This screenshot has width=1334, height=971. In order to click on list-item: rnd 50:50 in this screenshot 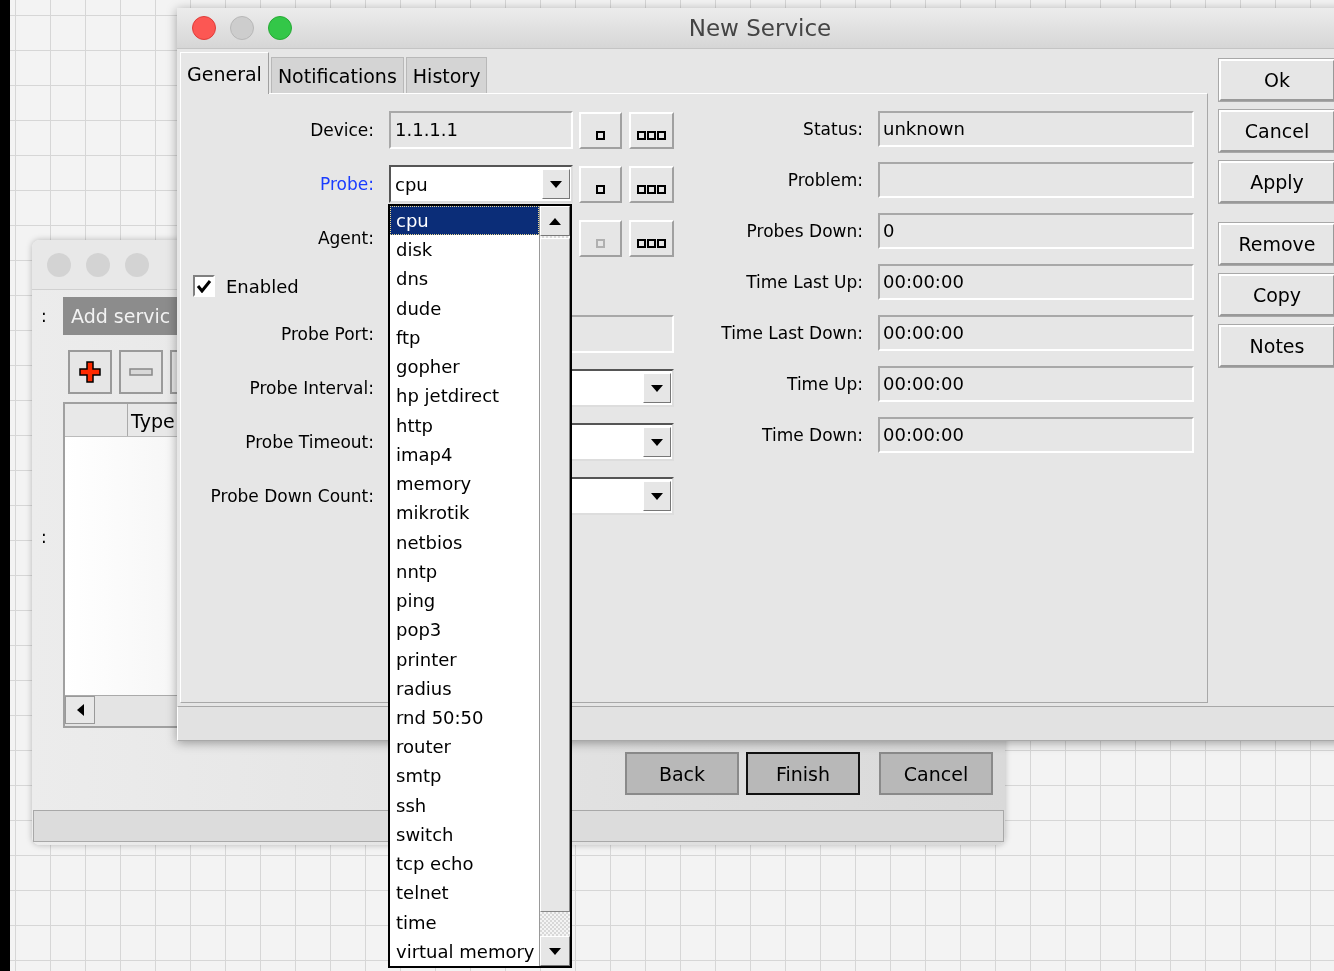, I will do `click(464, 718)`.